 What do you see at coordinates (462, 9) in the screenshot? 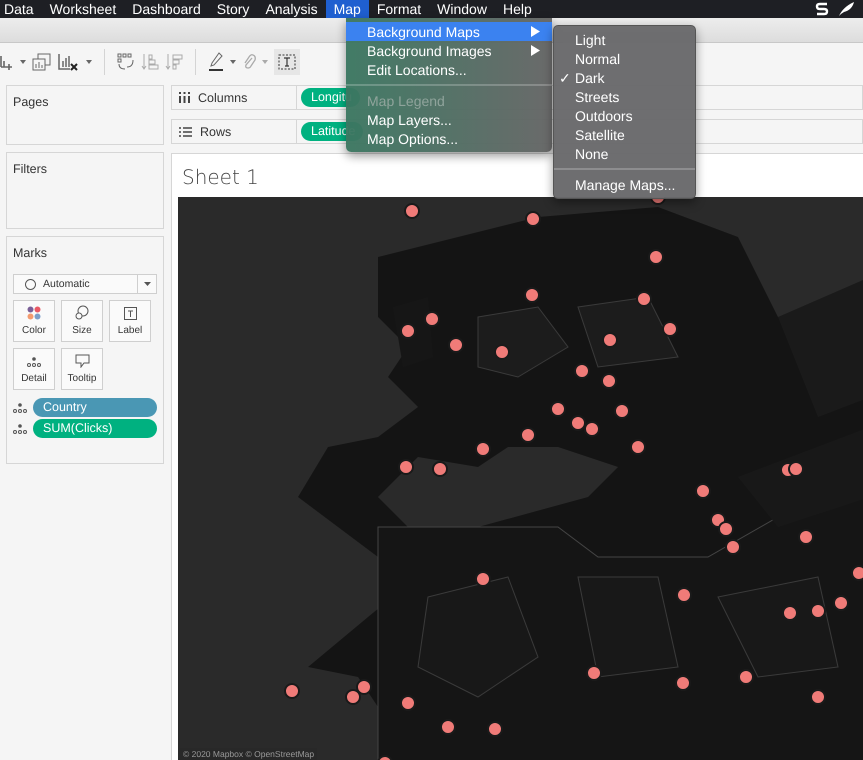
I see `menu-bar-item: Window` at bounding box center [462, 9].